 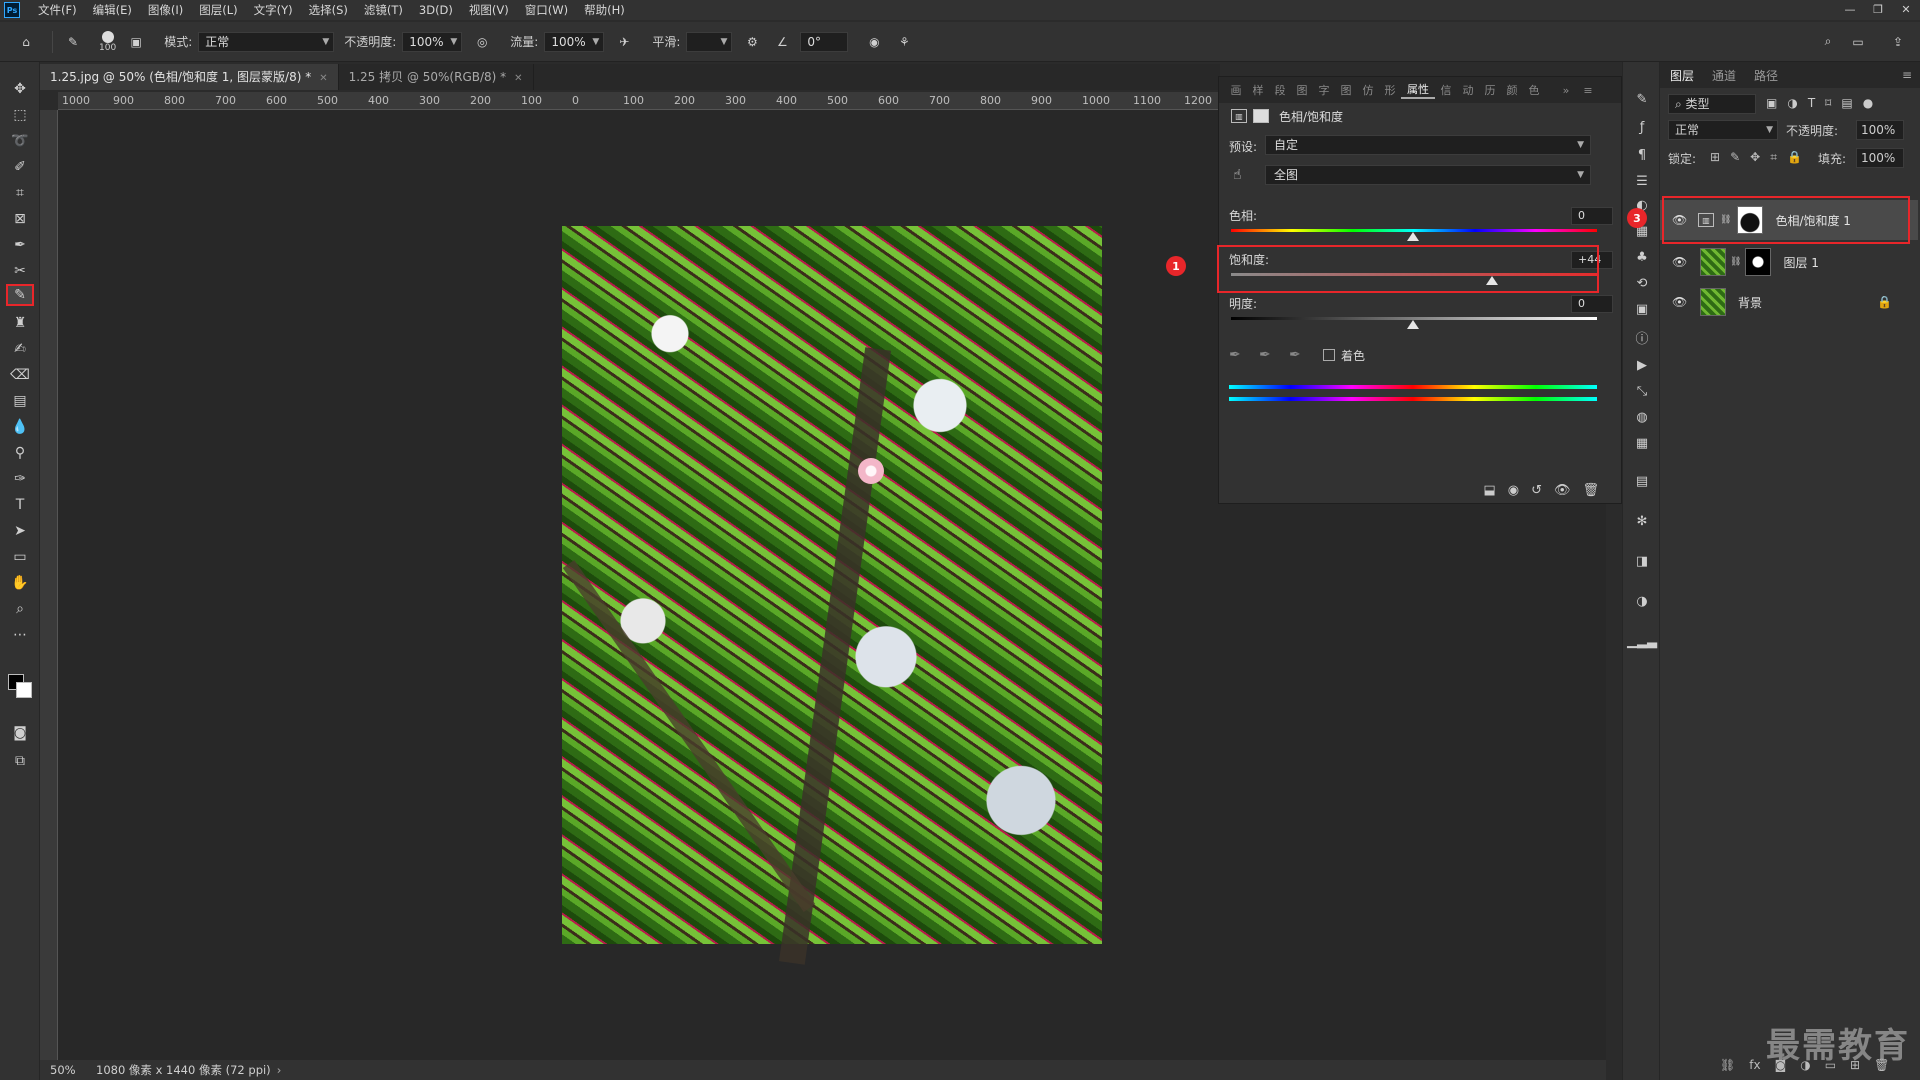 What do you see at coordinates (1566, 90) in the screenshot?
I see `expand-panels-icon: »` at bounding box center [1566, 90].